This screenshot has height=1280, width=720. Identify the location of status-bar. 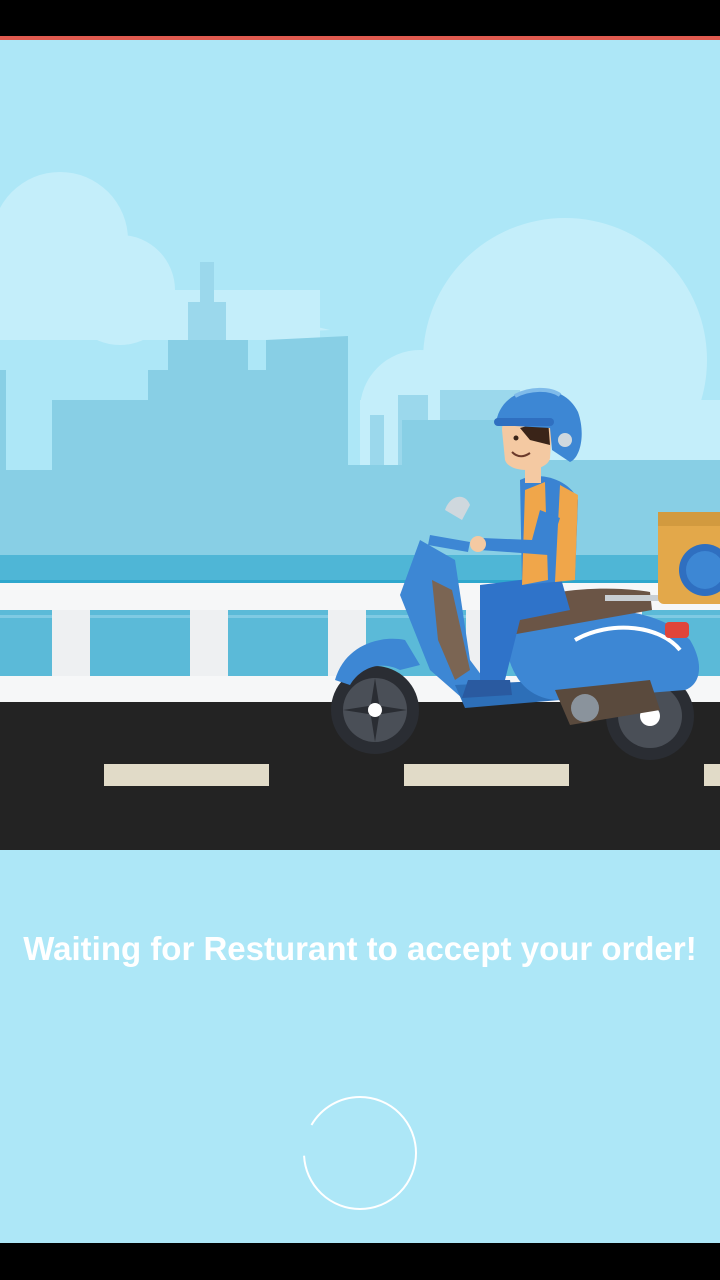
(360, 18).